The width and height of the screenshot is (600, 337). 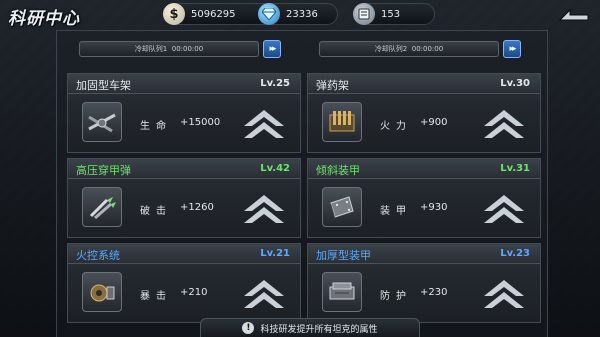 What do you see at coordinates (269, 14) in the screenshot?
I see `diamond-icon` at bounding box center [269, 14].